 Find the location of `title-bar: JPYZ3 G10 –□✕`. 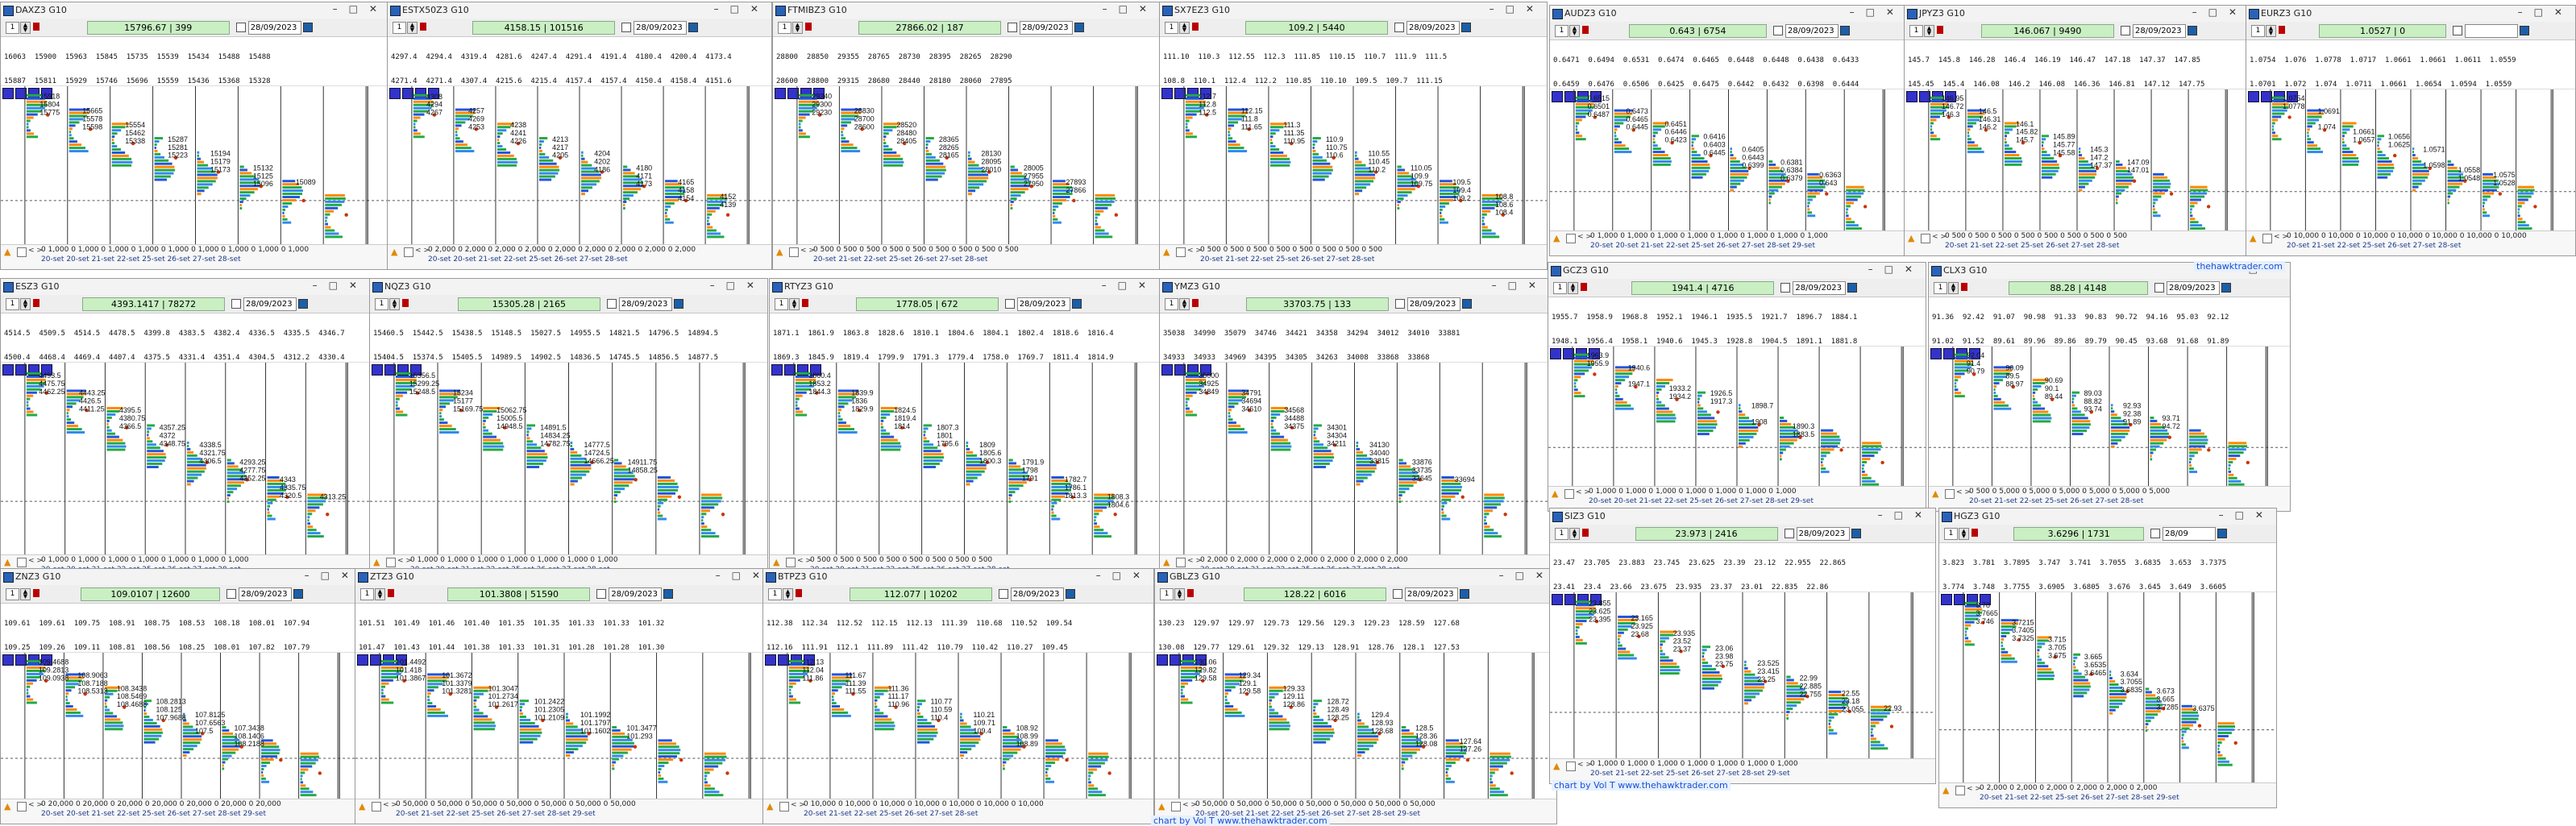

title-bar: JPYZ3 G10 –□✕ is located at coordinates (2077, 15).